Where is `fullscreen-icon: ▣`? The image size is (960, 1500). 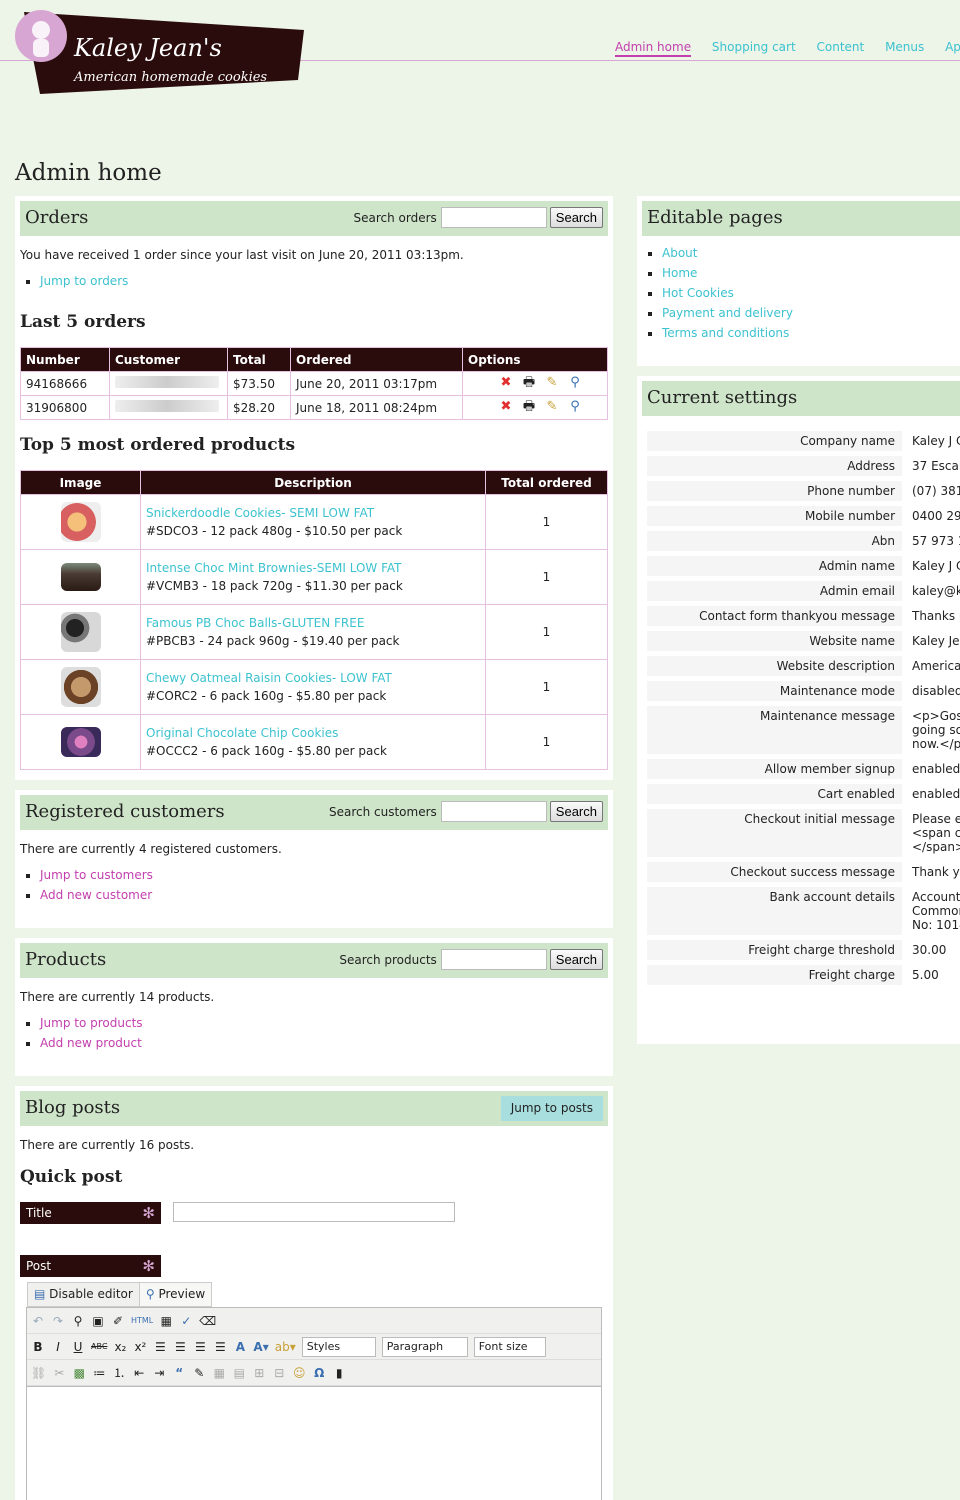 fullscreen-icon: ▣ is located at coordinates (98, 1321).